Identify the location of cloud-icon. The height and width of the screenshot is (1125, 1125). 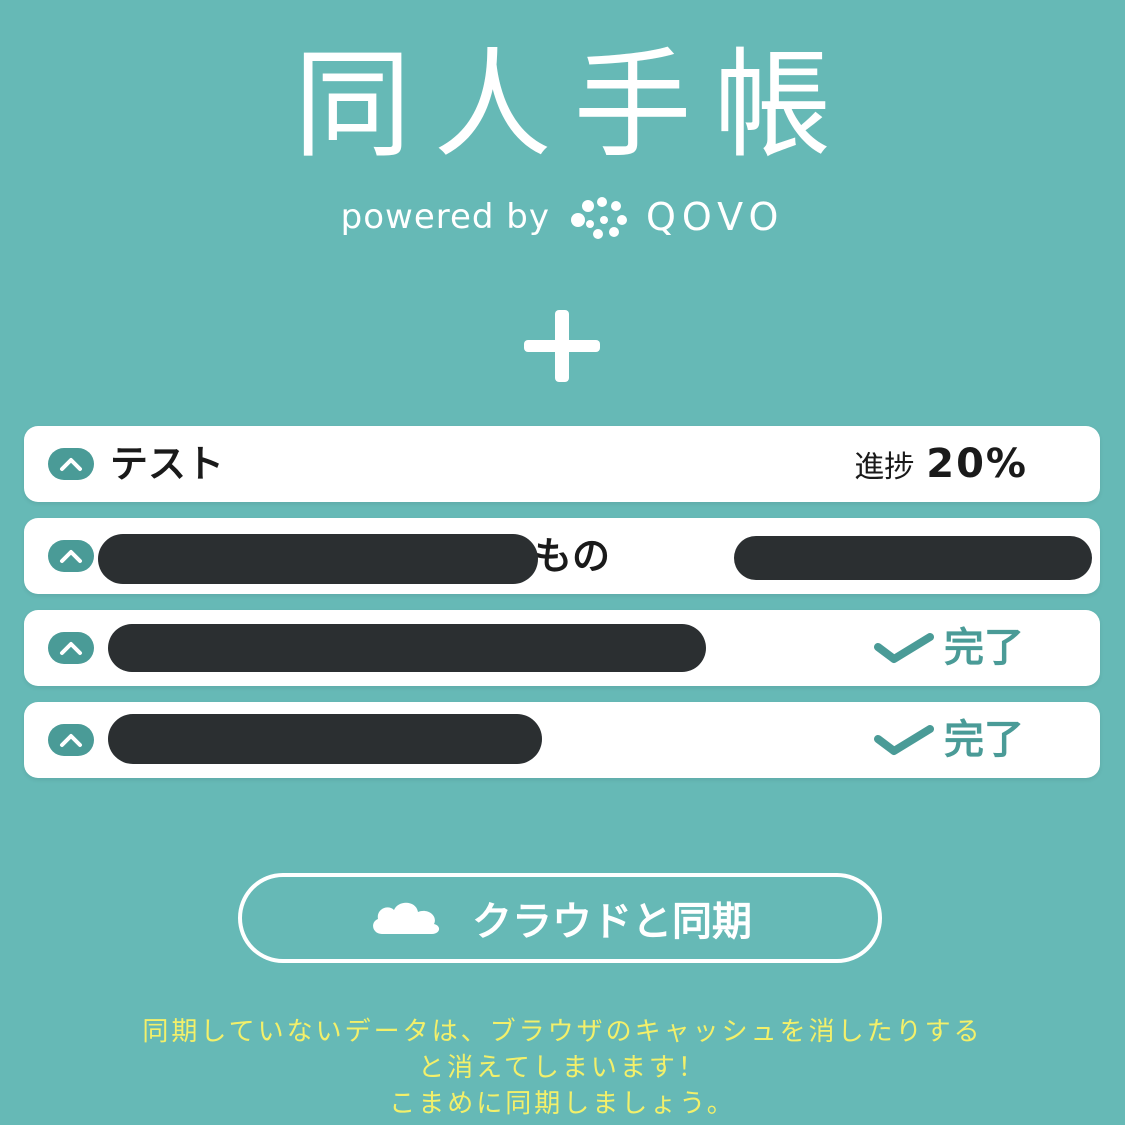
(406, 918).